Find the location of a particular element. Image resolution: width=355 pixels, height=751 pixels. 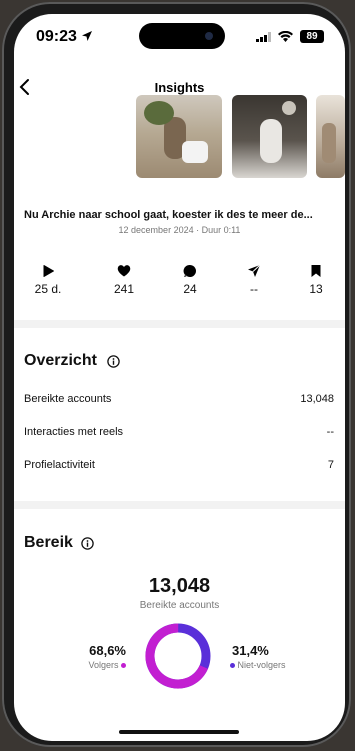

row-label: Bereikte accounts is located at coordinates (68, 399).